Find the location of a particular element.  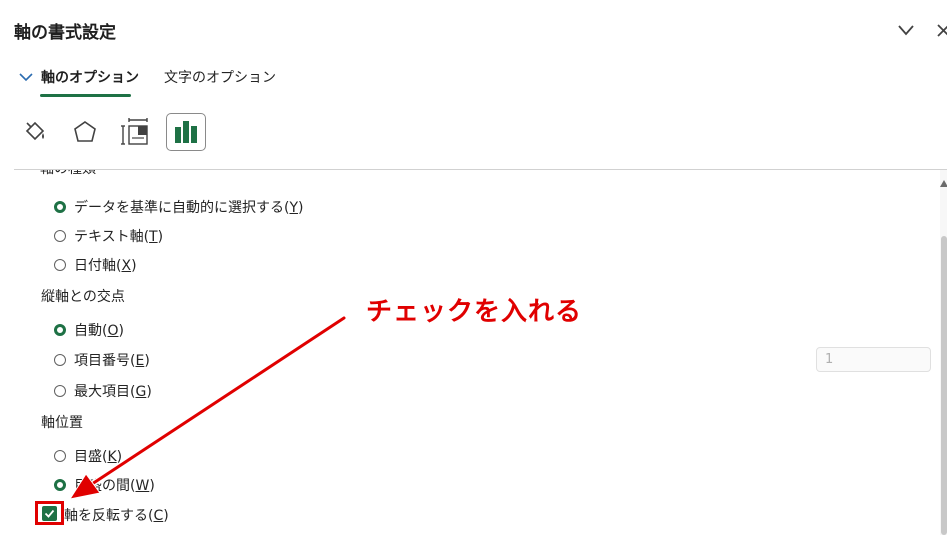

crosses-heading: 縦軸との交点 is located at coordinates (83, 297).